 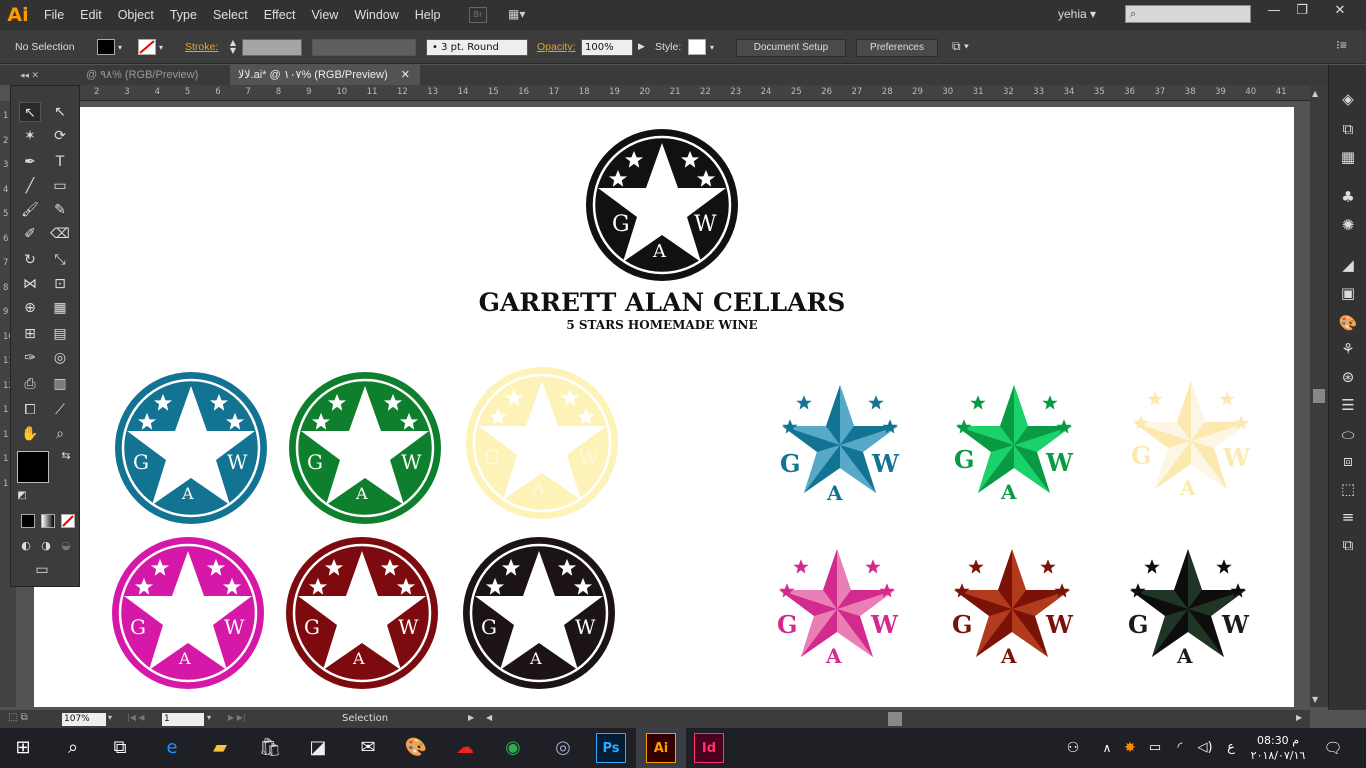 I want to click on vertical-scrollbar: ▲ ▼, so click(x=1319, y=396).